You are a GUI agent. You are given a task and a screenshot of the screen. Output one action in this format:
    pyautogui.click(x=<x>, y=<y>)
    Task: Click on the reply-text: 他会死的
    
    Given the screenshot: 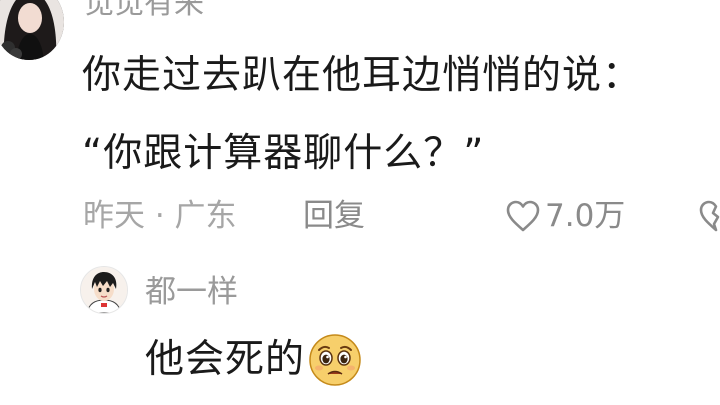 What is the action you would take?
    pyautogui.click(x=225, y=359)
    